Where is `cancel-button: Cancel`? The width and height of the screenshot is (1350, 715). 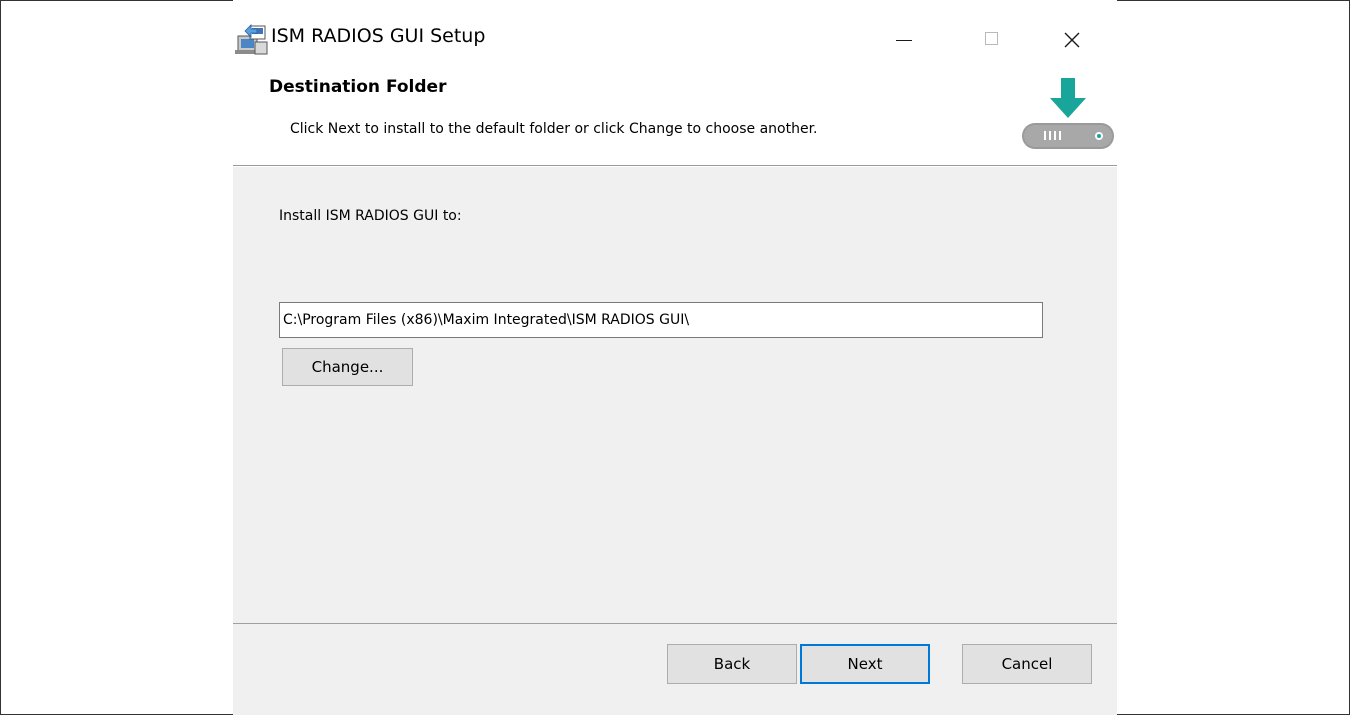
cancel-button: Cancel is located at coordinates (1027, 664).